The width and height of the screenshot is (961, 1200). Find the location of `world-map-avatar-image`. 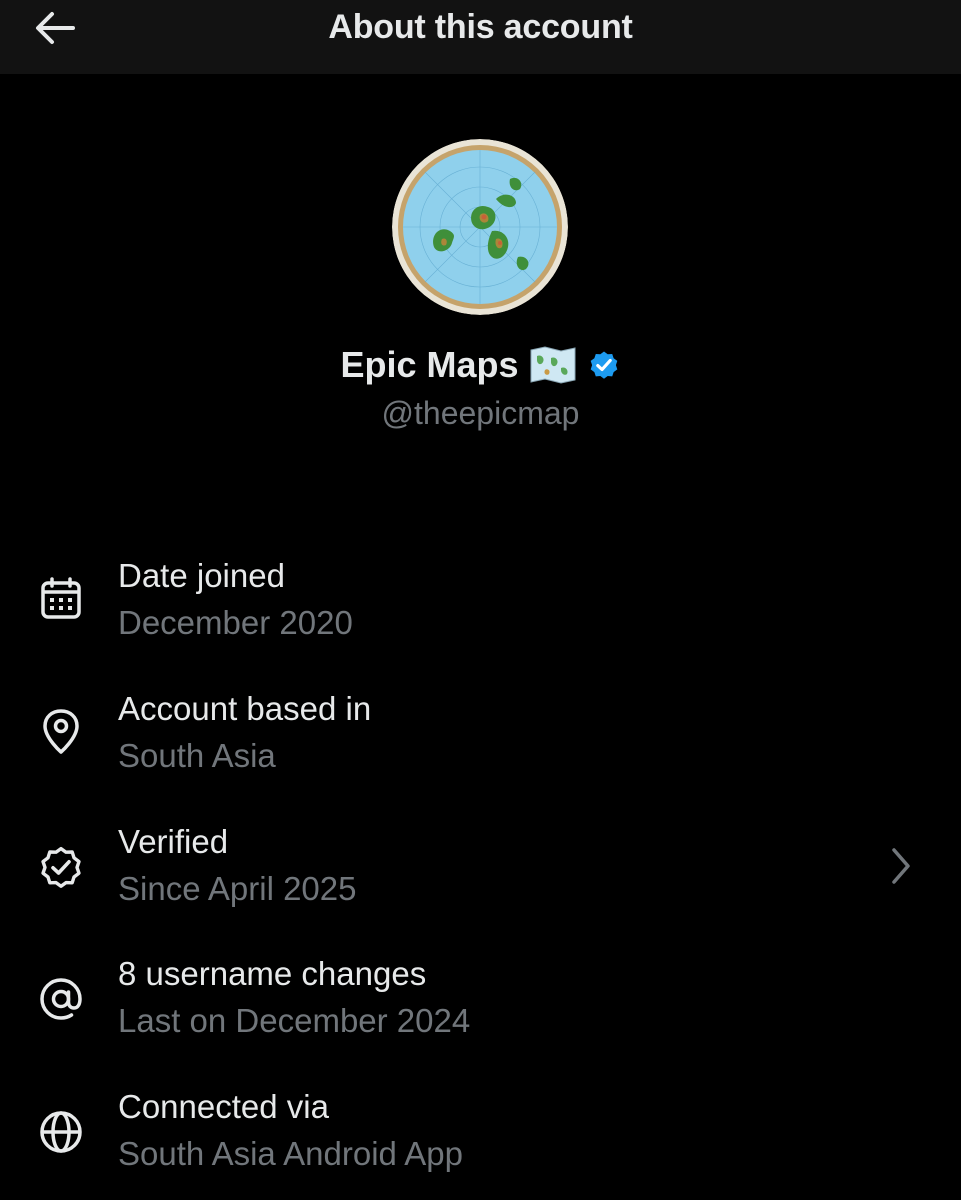

world-map-avatar-image is located at coordinates (480, 227).